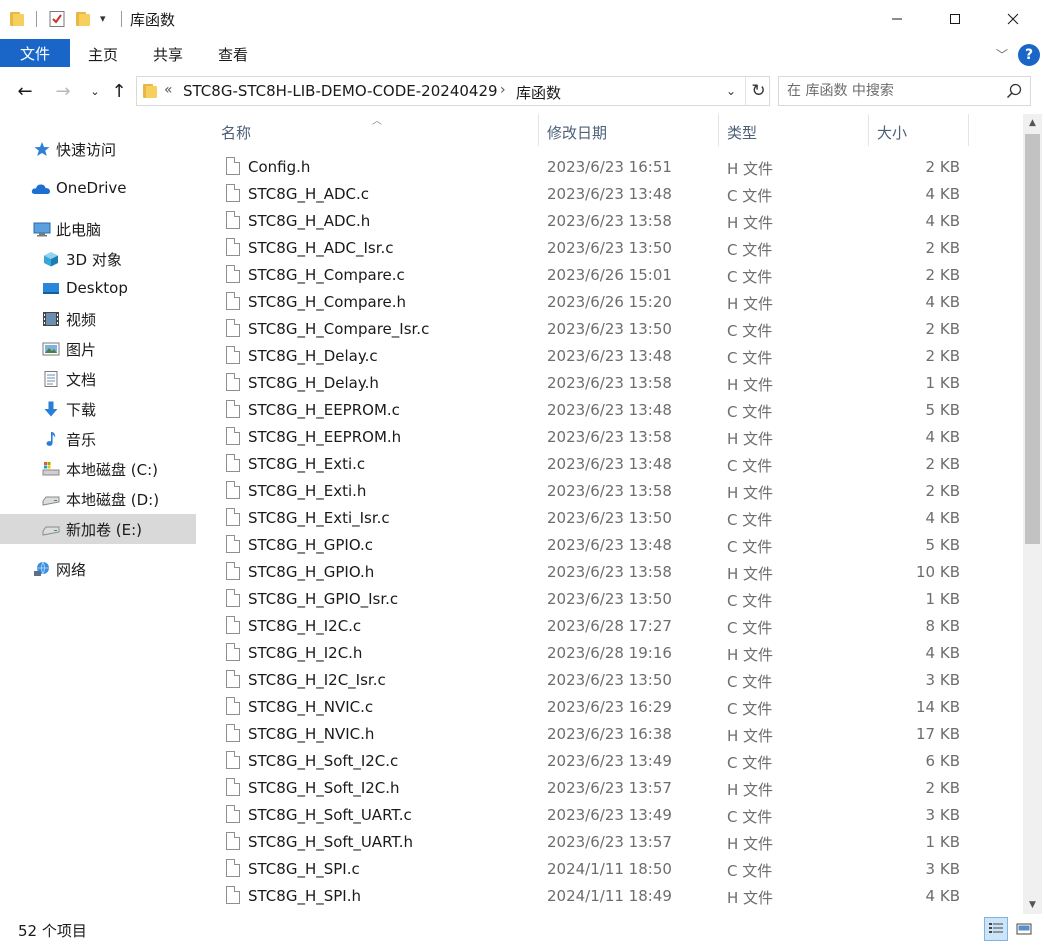 This screenshot has height=945, width=1044. What do you see at coordinates (98, 469) in the screenshot?
I see `nav-item-drive-c: 本地磁盘 (C:)` at bounding box center [98, 469].